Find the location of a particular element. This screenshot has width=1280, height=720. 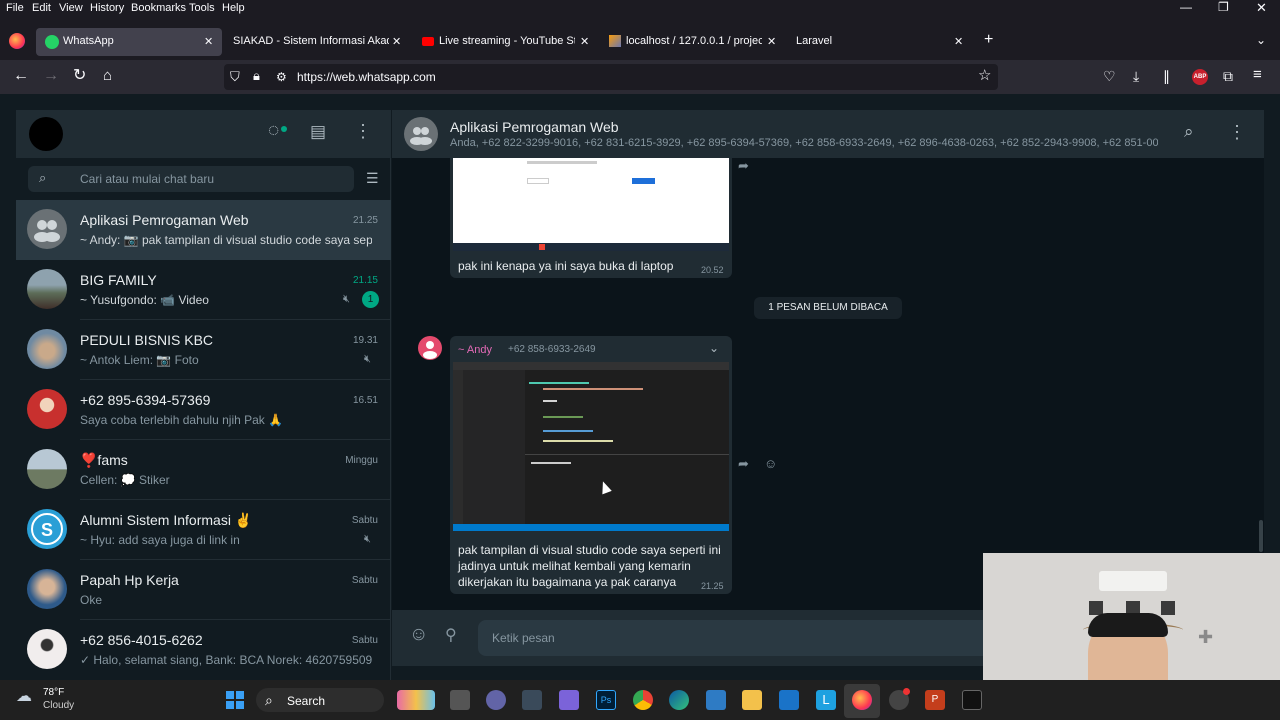

menu-edit: Edit is located at coordinates (41, 8).